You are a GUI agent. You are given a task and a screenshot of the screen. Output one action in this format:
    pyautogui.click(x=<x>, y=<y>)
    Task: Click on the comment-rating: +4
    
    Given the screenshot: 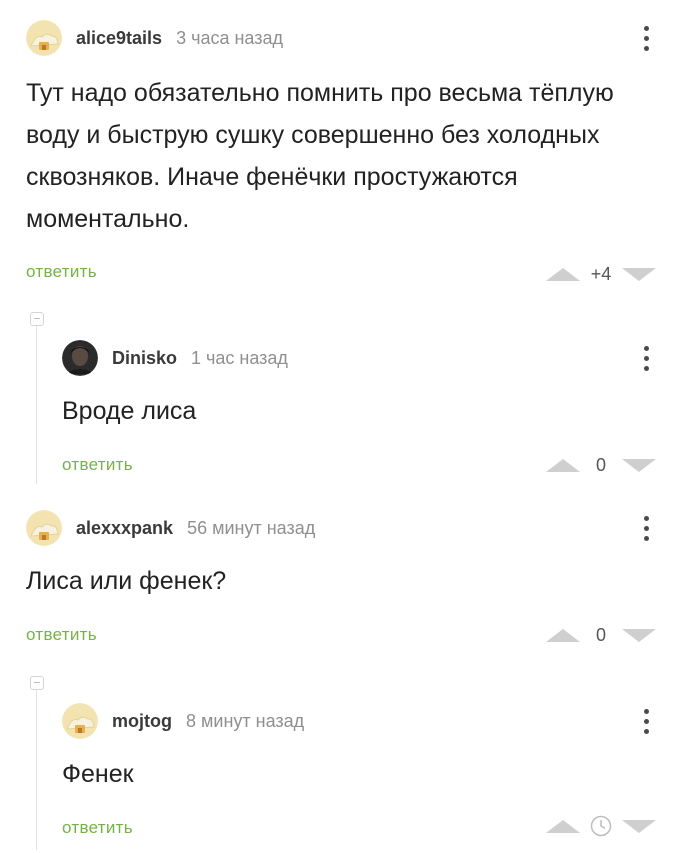 What is the action you would take?
    pyautogui.click(x=601, y=274)
    